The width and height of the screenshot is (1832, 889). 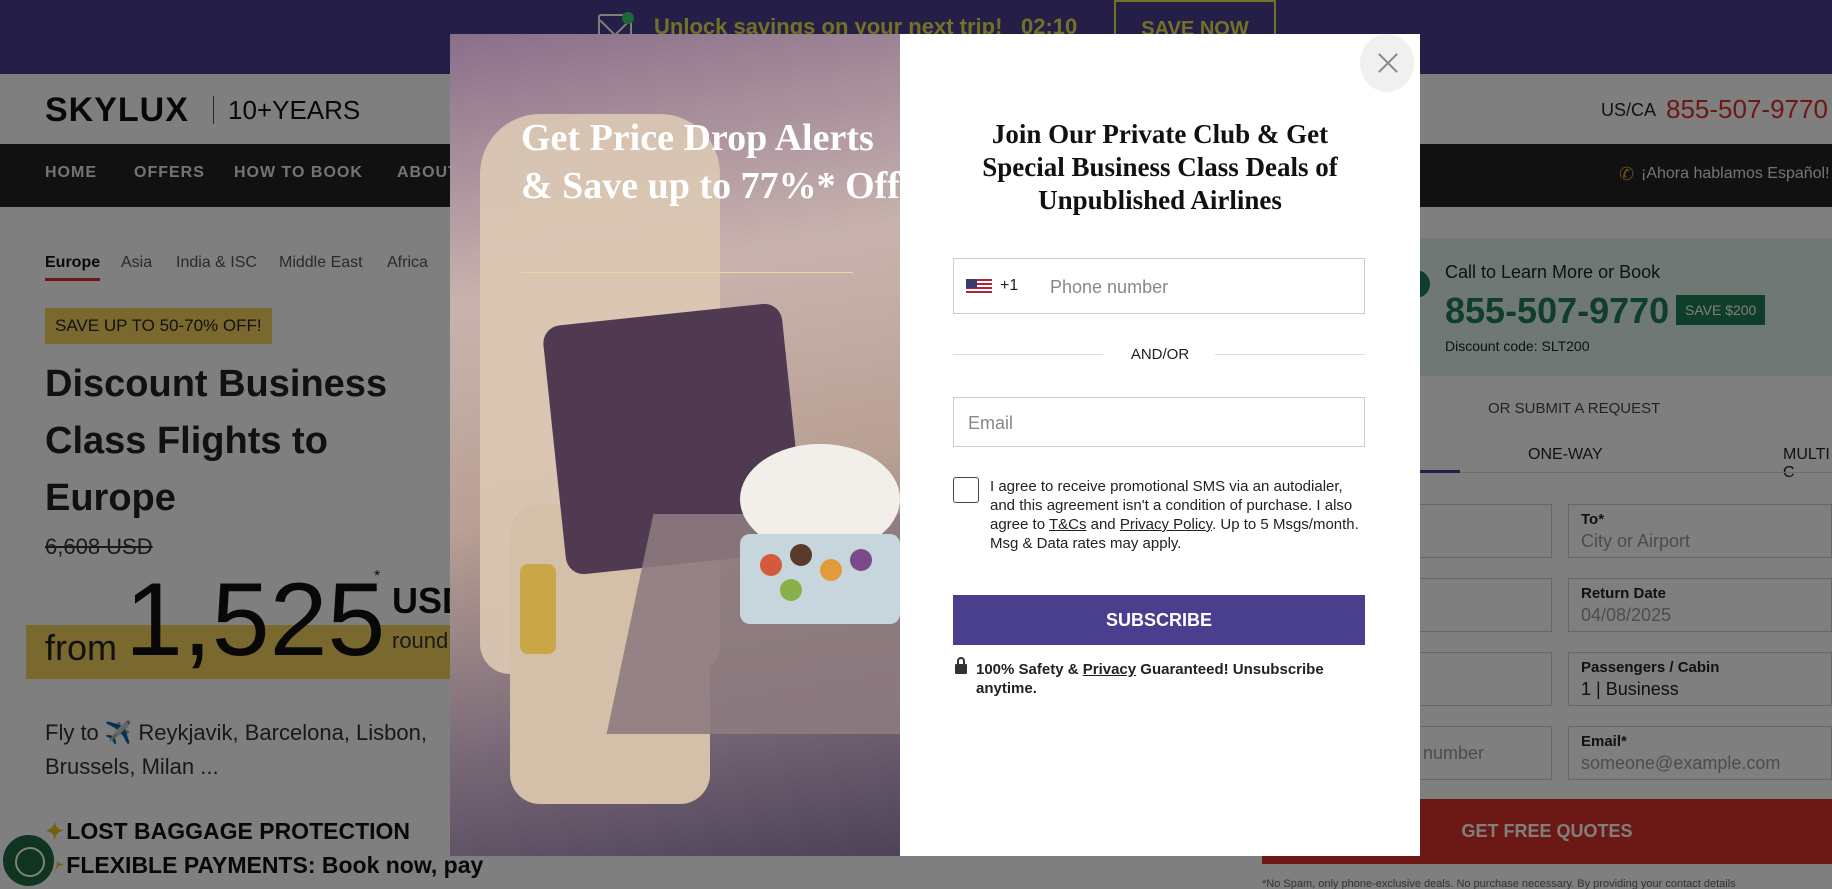 What do you see at coordinates (1200, 287) in the screenshot?
I see `phone-input` at bounding box center [1200, 287].